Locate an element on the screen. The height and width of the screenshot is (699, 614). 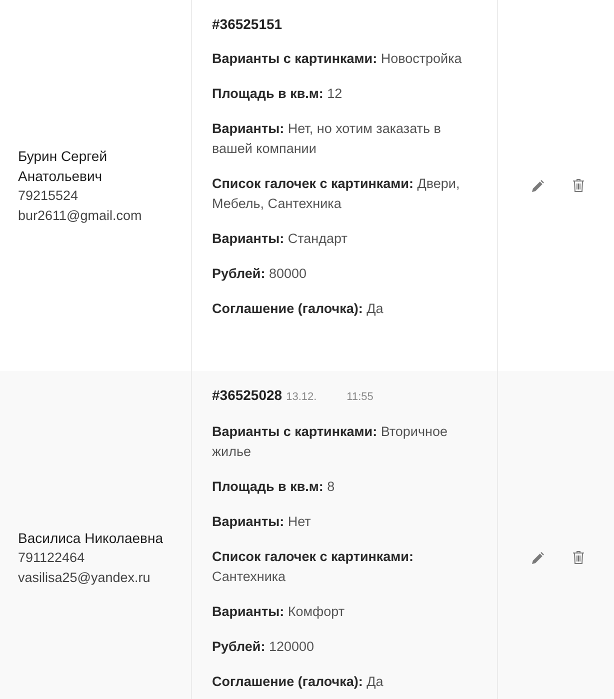
order-field: Варианты: Стандарт is located at coordinates (344, 239).